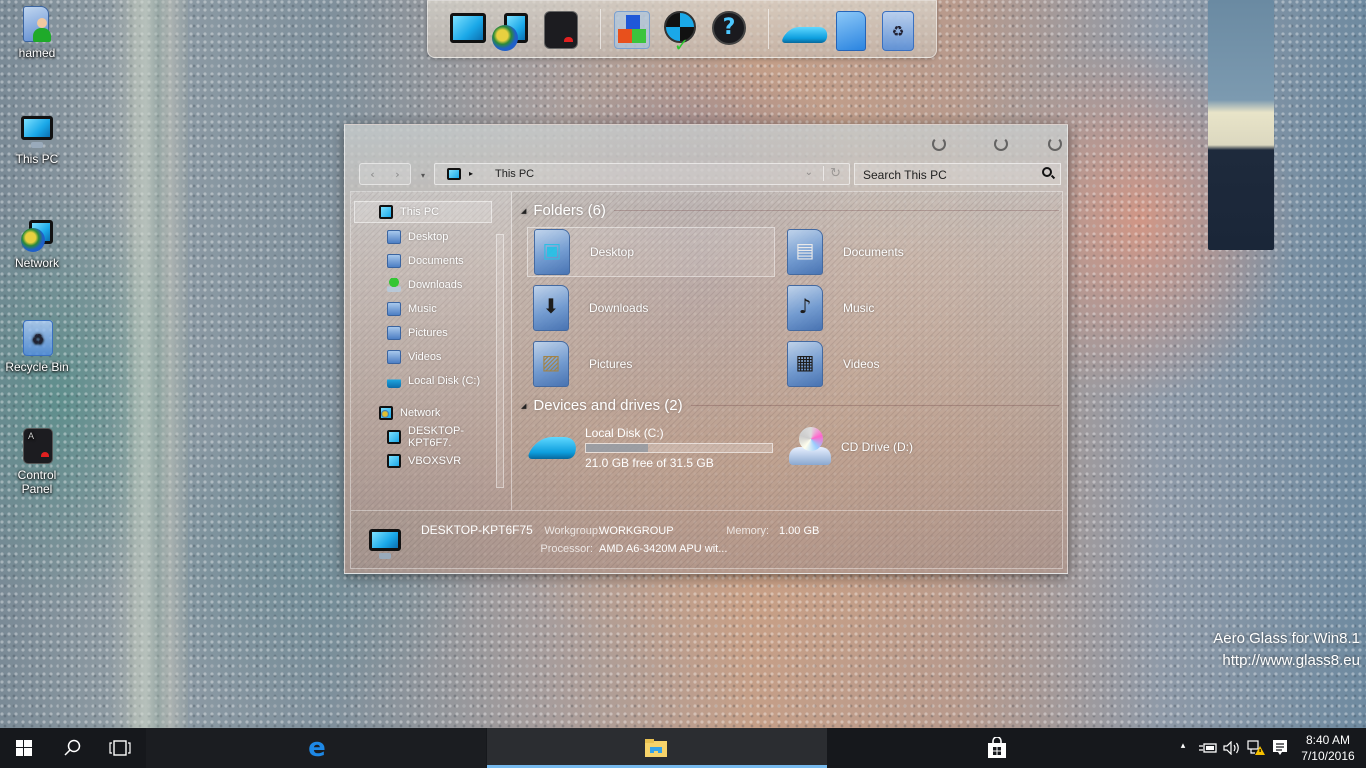  I want to click on nav-pane-scrollbar, so click(500, 361).